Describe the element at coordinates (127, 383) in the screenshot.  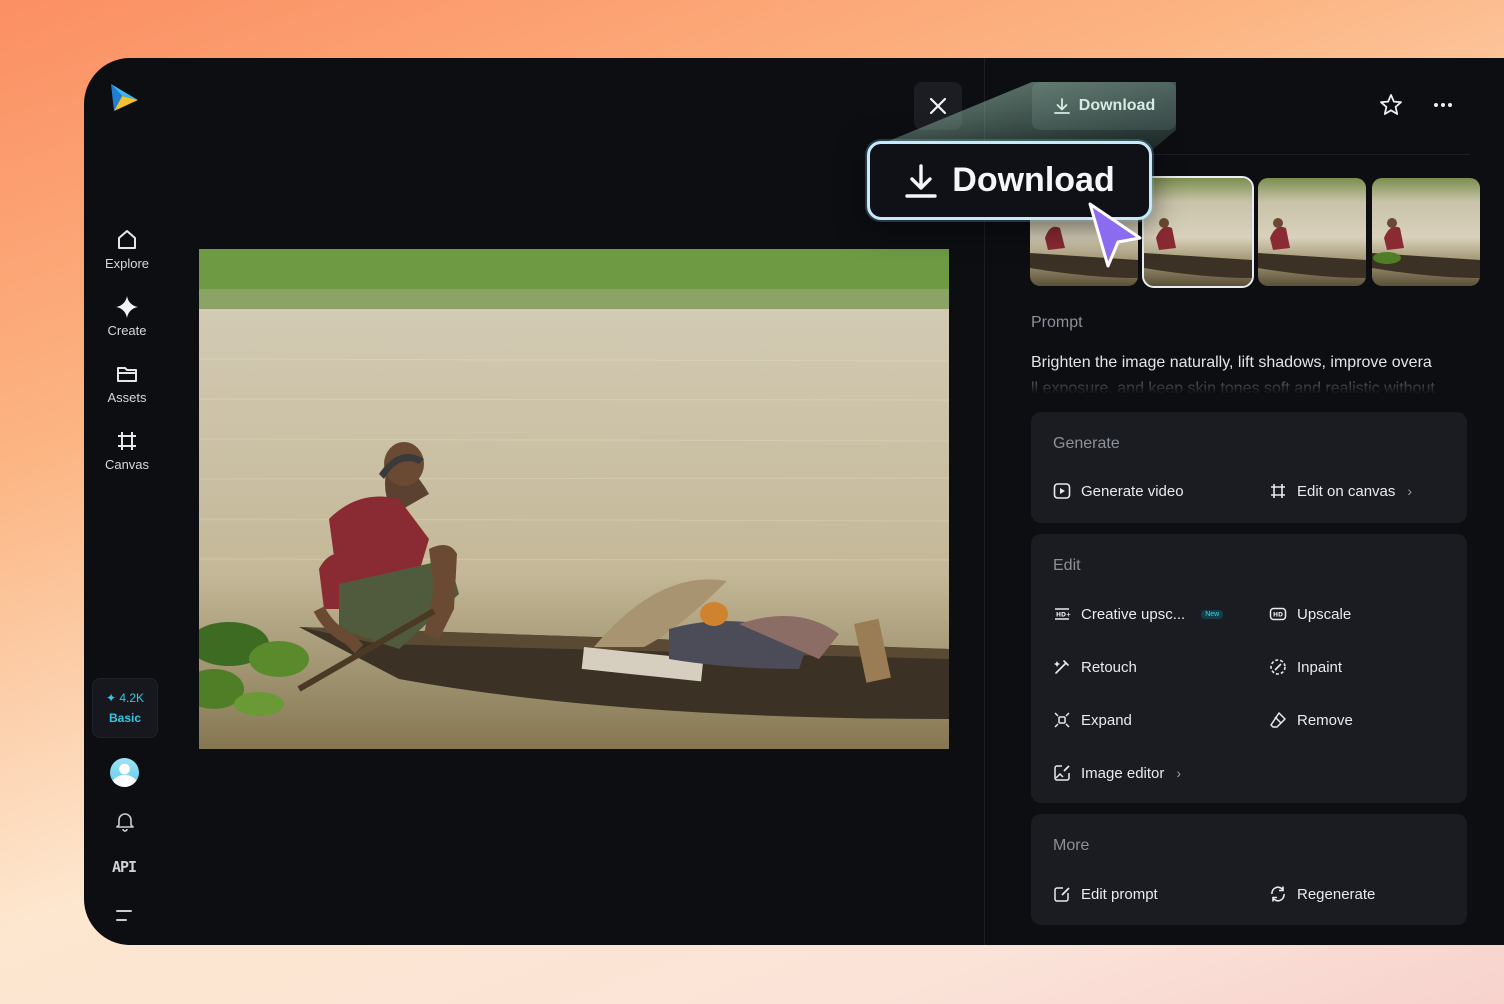
I see `sidebar-item-assets: Assets` at that location.